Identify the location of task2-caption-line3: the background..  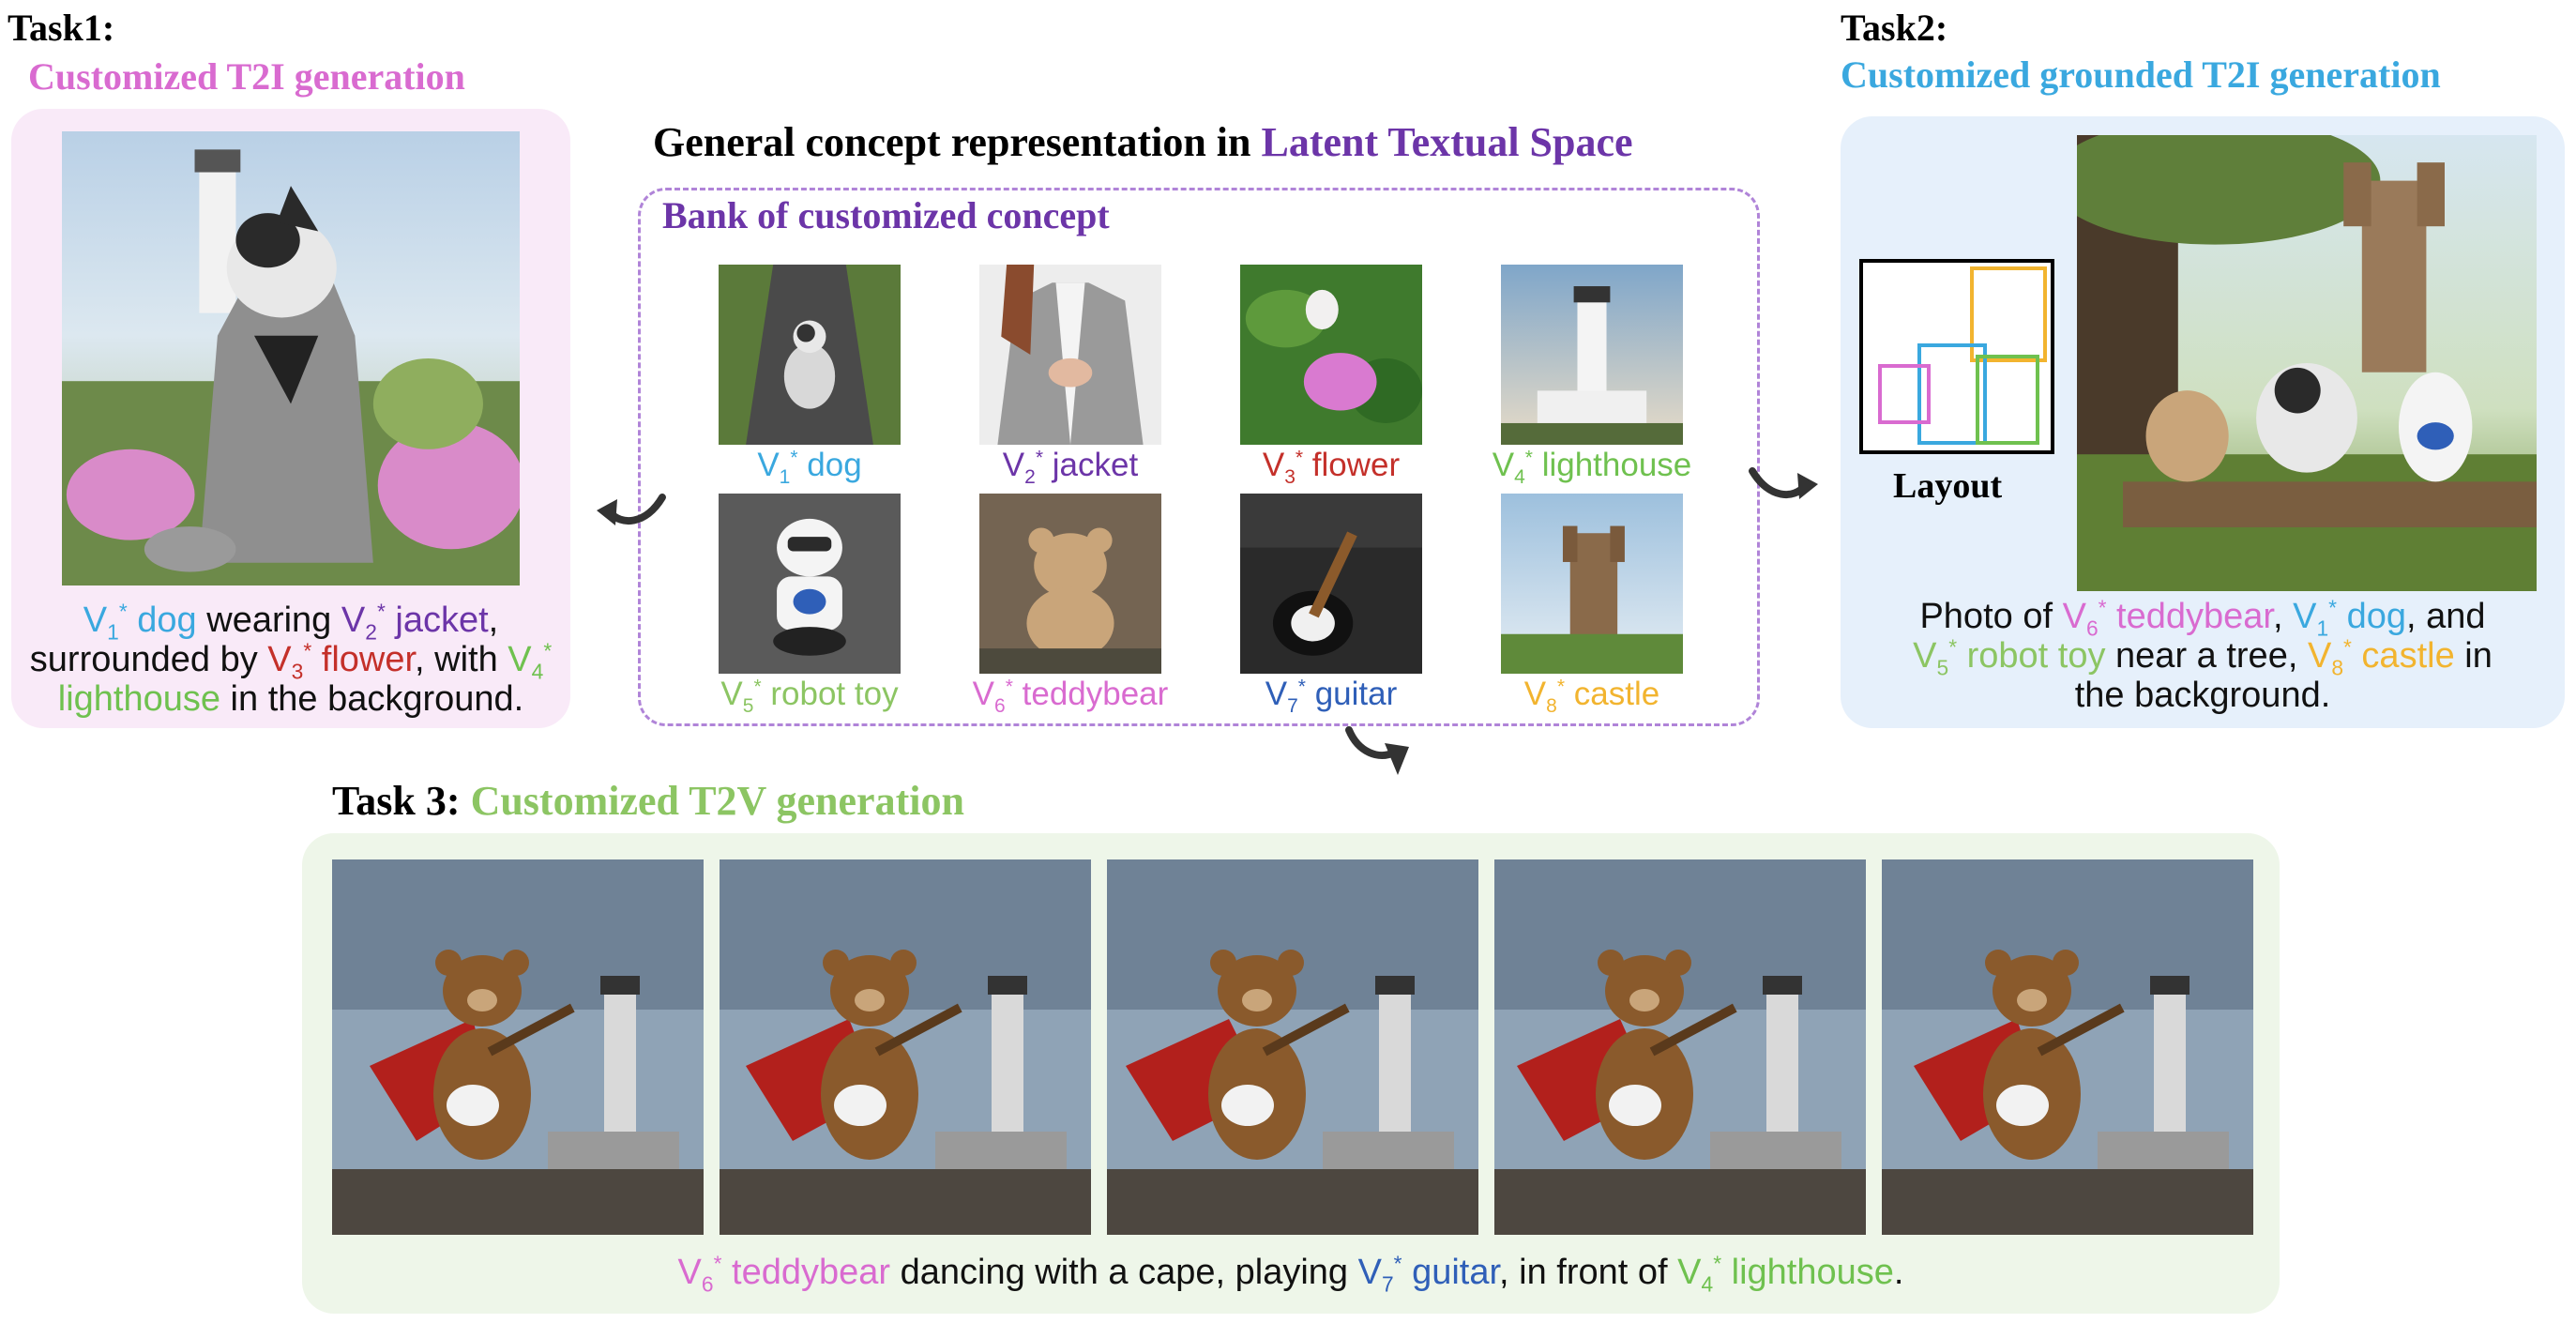
(2202, 695).